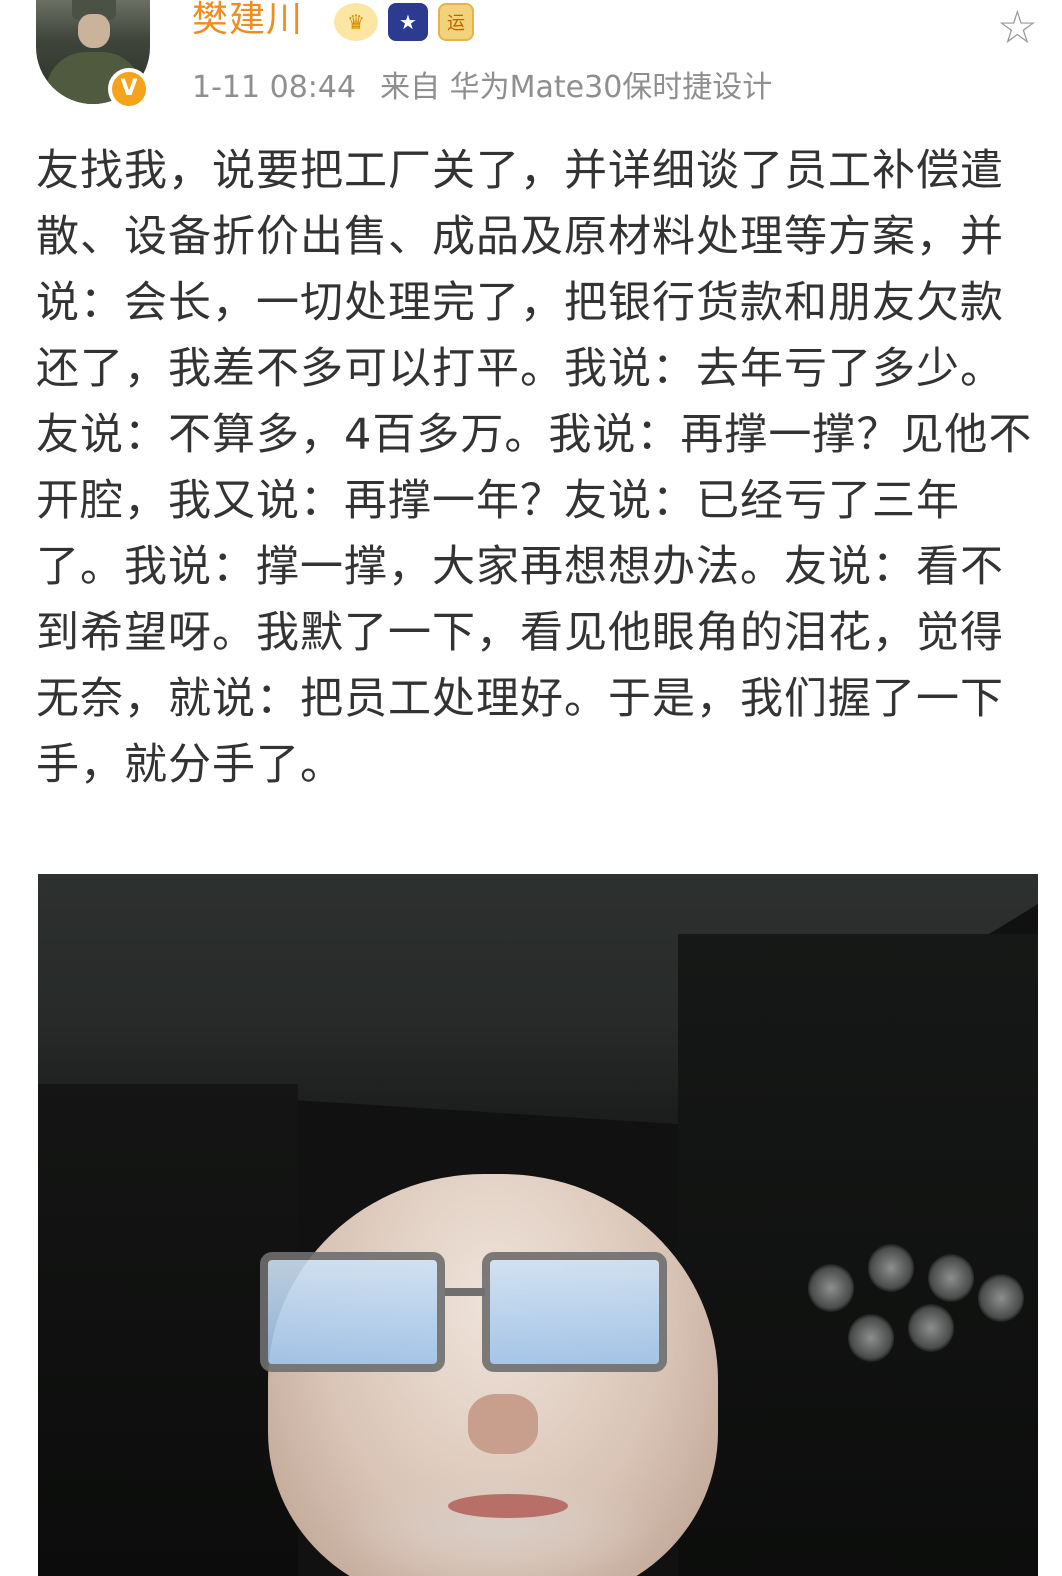 The width and height of the screenshot is (1062, 1576). I want to click on photo-wall-right, so click(858, 1255).